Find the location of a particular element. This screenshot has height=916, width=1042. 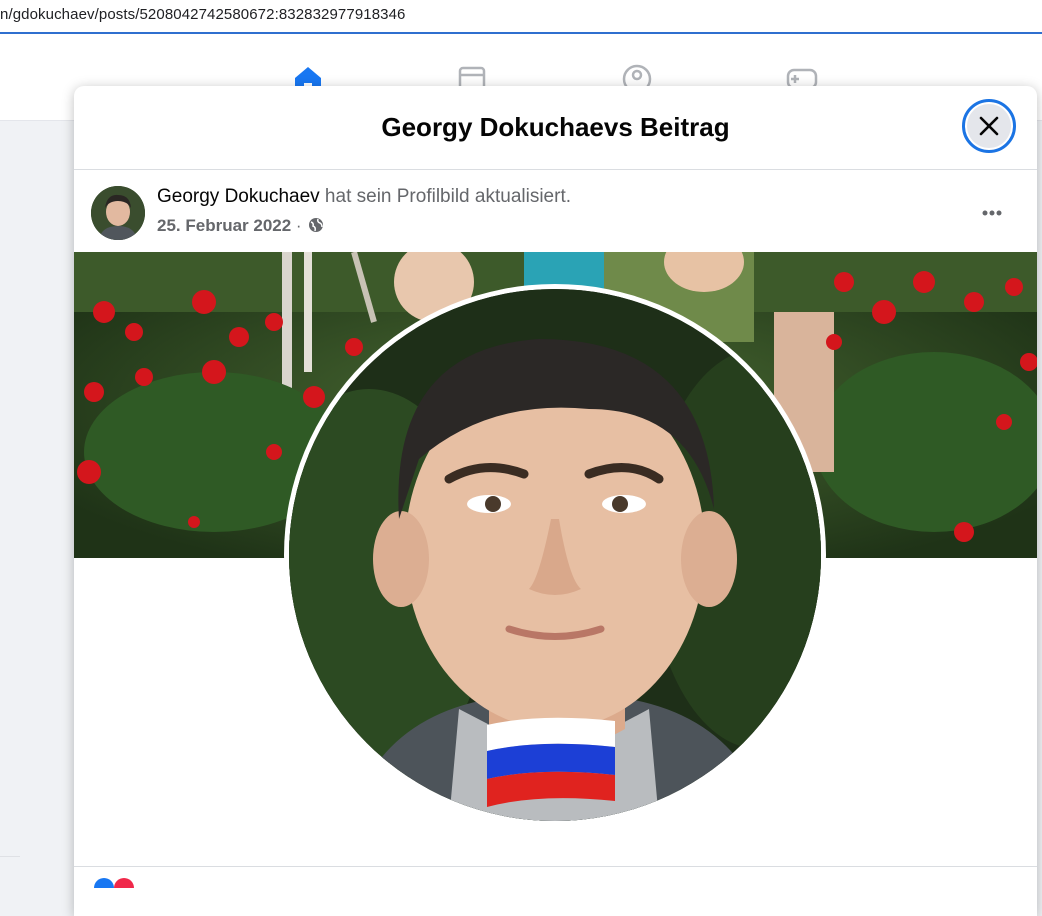

avatar-image is located at coordinates (118, 213).